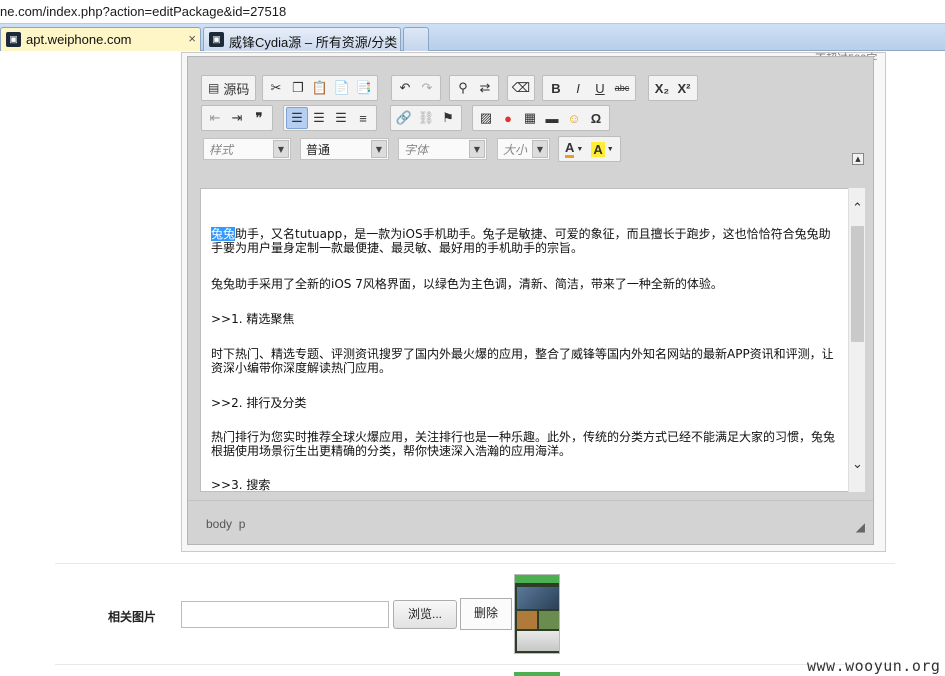 The height and width of the screenshot is (676, 945). I want to click on subscript-icon: X₂, so click(662, 88).